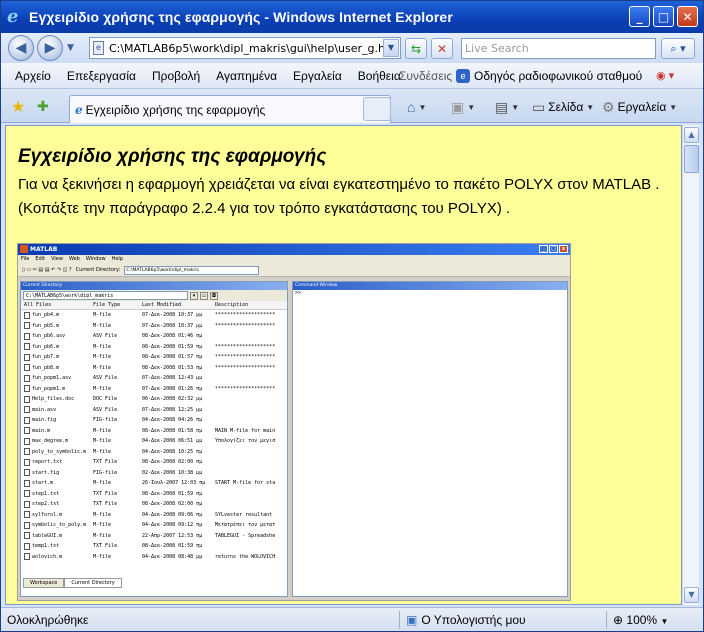  I want to click on menu-edit: Επεξεργασία, so click(101, 76).